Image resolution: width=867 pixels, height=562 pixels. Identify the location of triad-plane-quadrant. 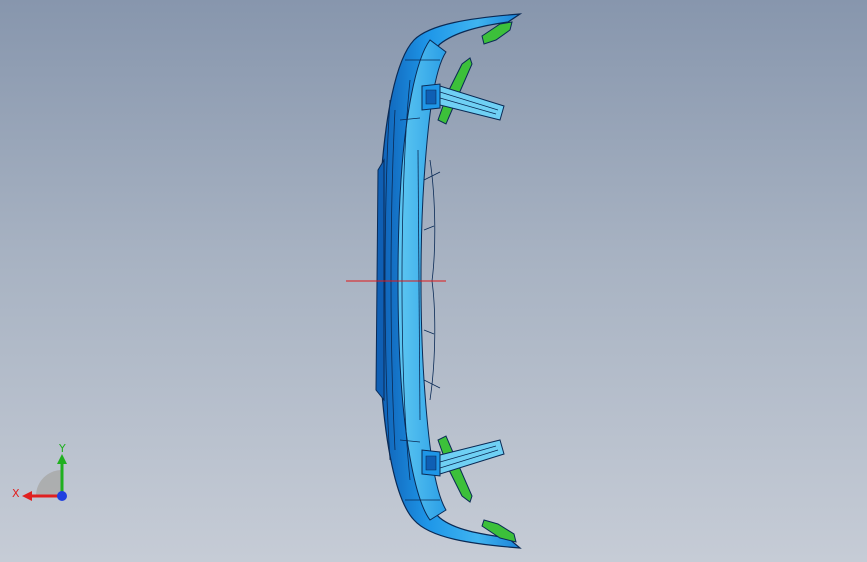
(49, 483).